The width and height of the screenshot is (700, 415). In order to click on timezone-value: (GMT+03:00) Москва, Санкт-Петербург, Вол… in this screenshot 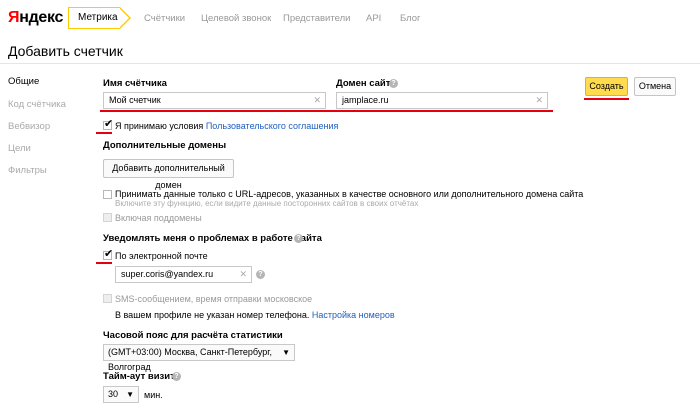, I will do `click(190, 359)`.